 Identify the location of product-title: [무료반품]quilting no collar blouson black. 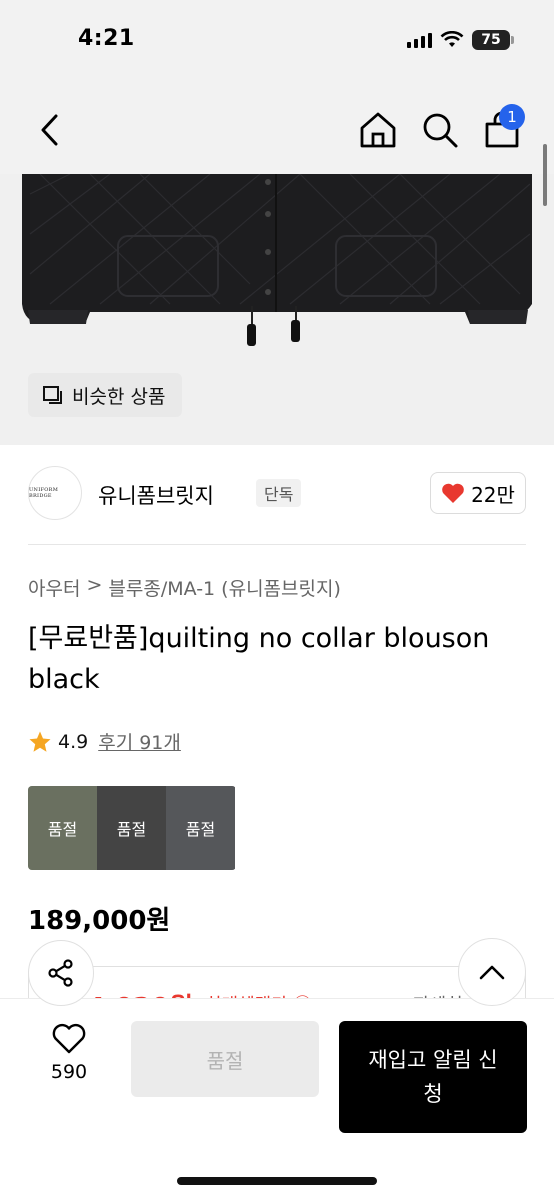
(259, 659).